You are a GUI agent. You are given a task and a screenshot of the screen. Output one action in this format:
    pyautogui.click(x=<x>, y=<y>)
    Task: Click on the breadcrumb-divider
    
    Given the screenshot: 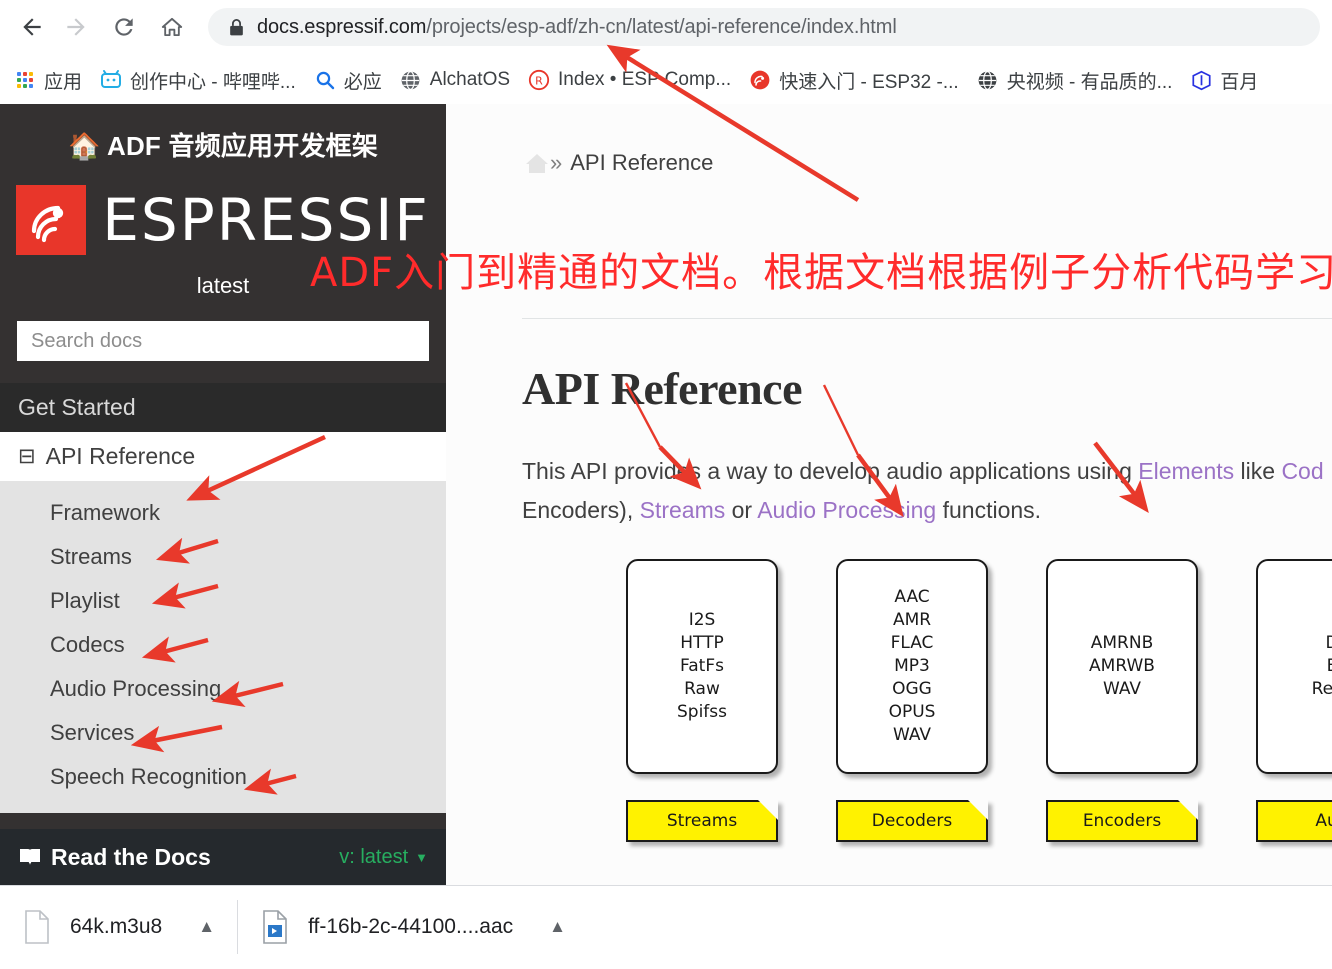 What is the action you would take?
    pyautogui.click(x=927, y=318)
    